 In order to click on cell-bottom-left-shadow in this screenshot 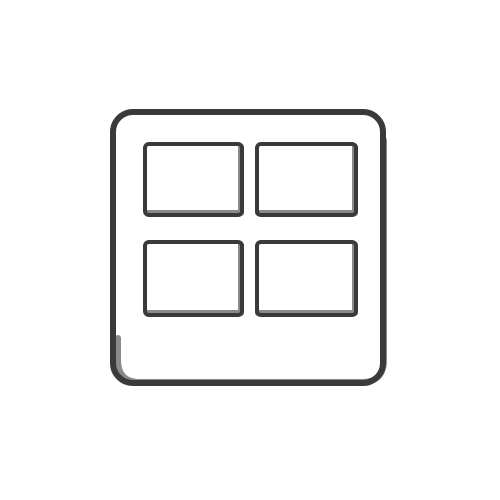, I will do `click(194, 279)`.